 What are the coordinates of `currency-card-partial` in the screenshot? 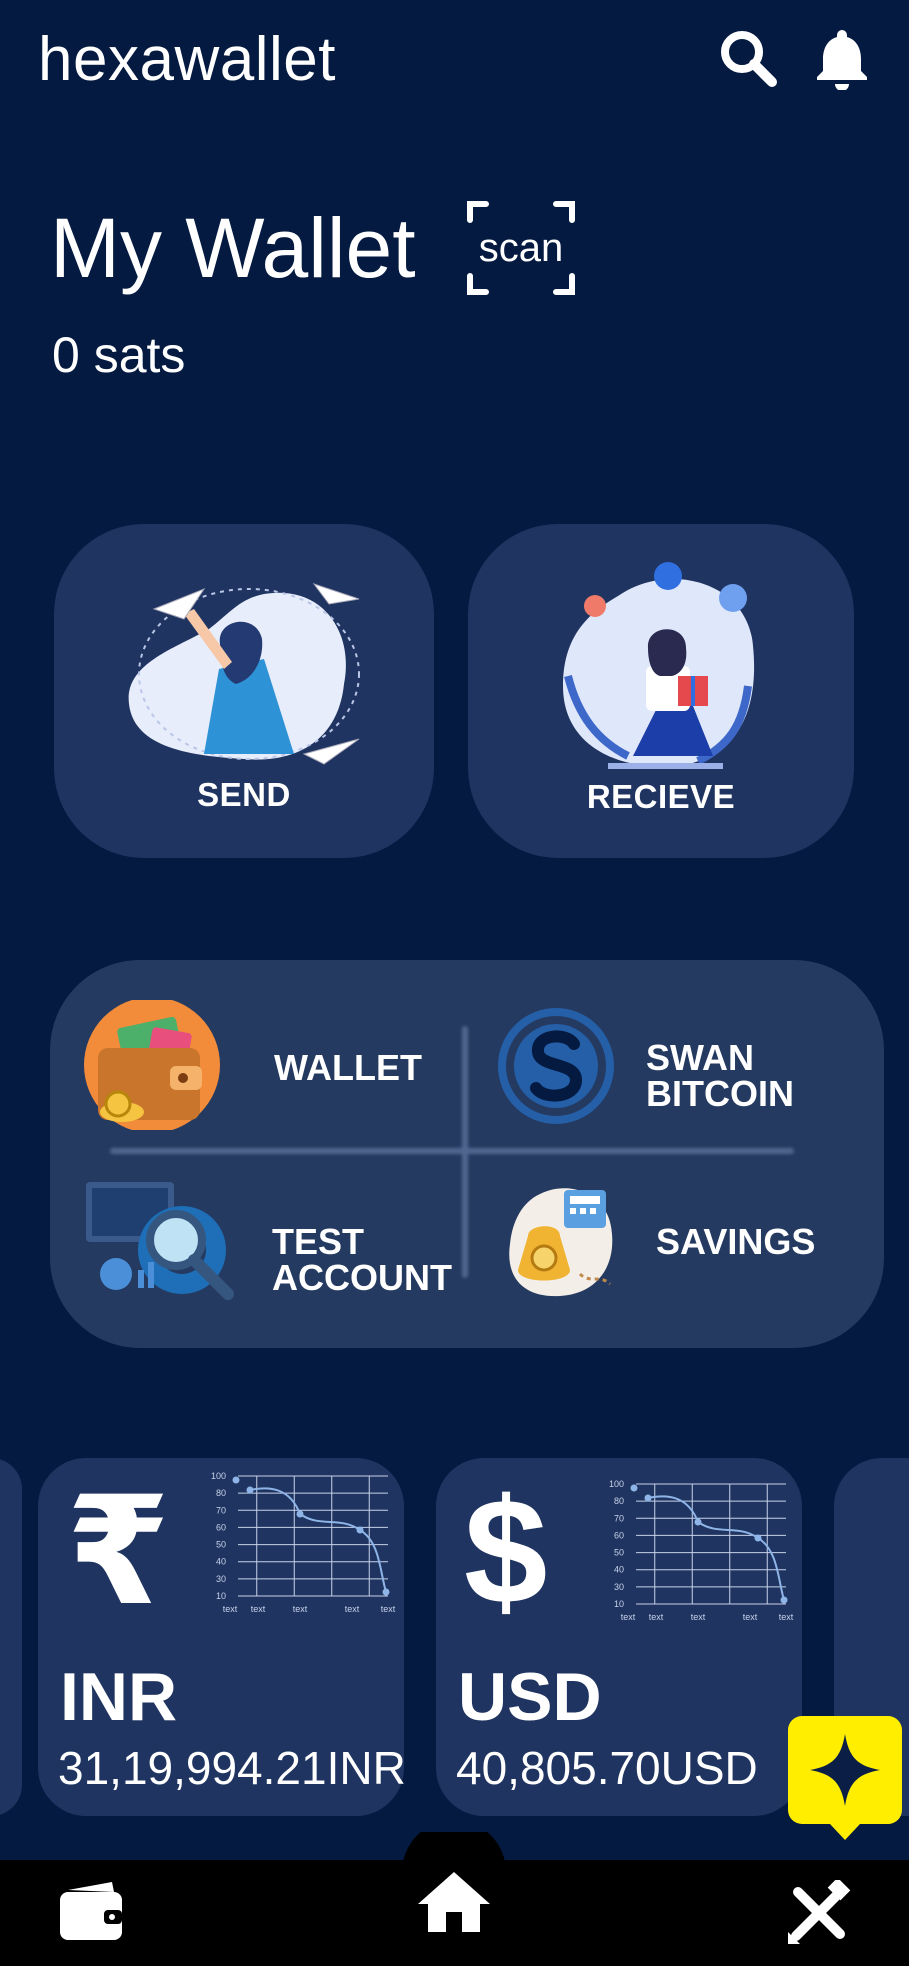 It's located at (11, 1637).